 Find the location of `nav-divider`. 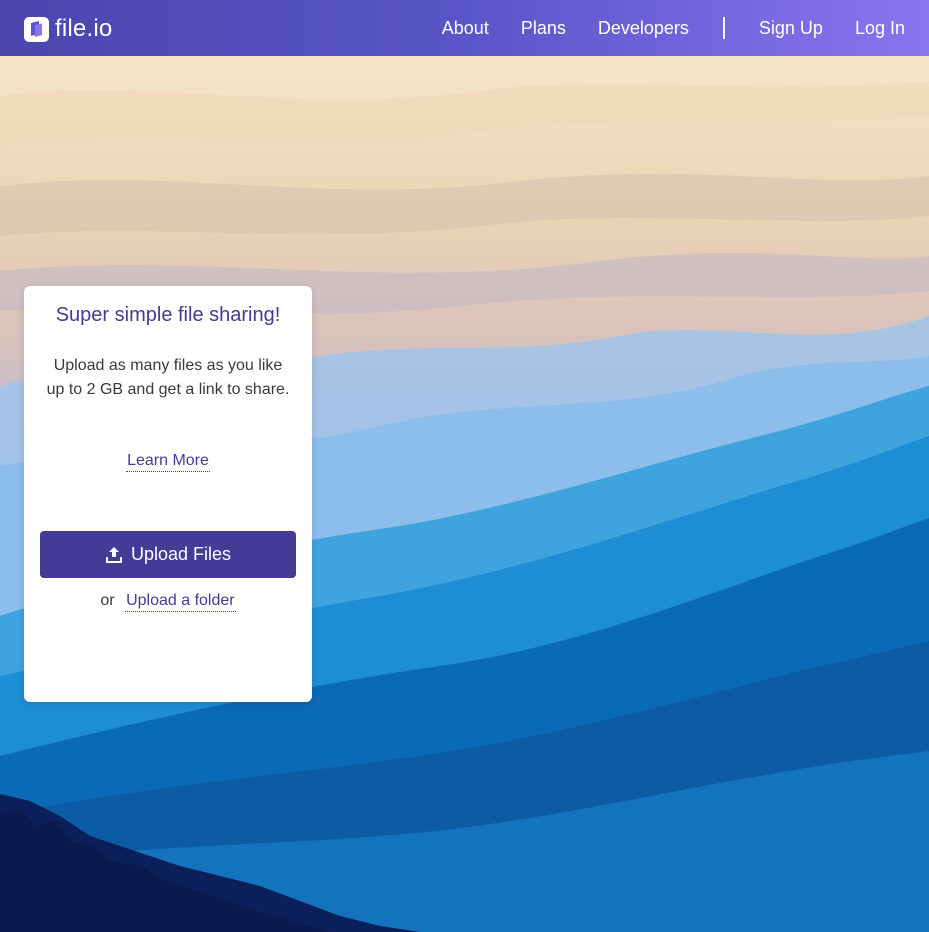

nav-divider is located at coordinates (723, 28).